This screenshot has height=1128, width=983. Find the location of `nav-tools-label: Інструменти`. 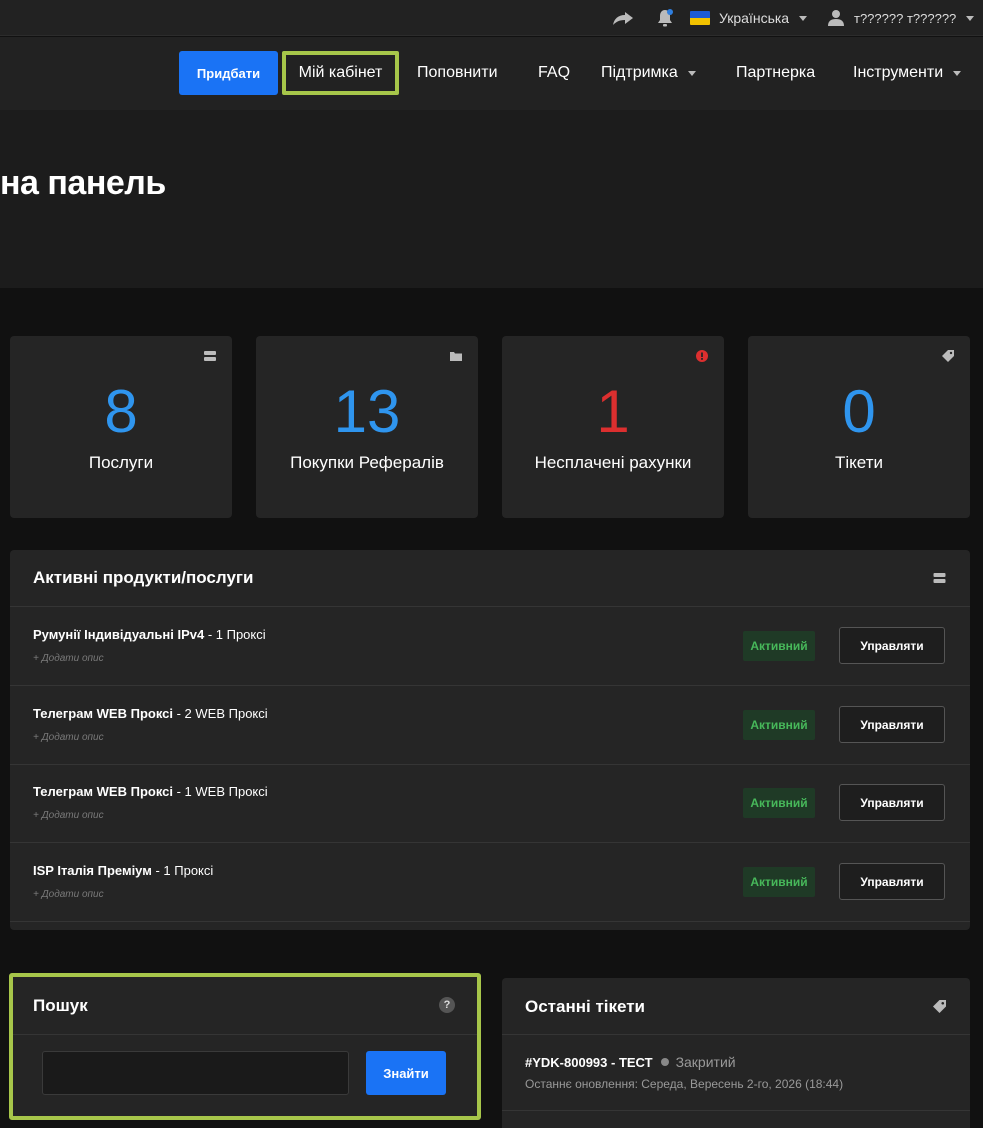

nav-tools-label: Інструменти is located at coordinates (898, 72).